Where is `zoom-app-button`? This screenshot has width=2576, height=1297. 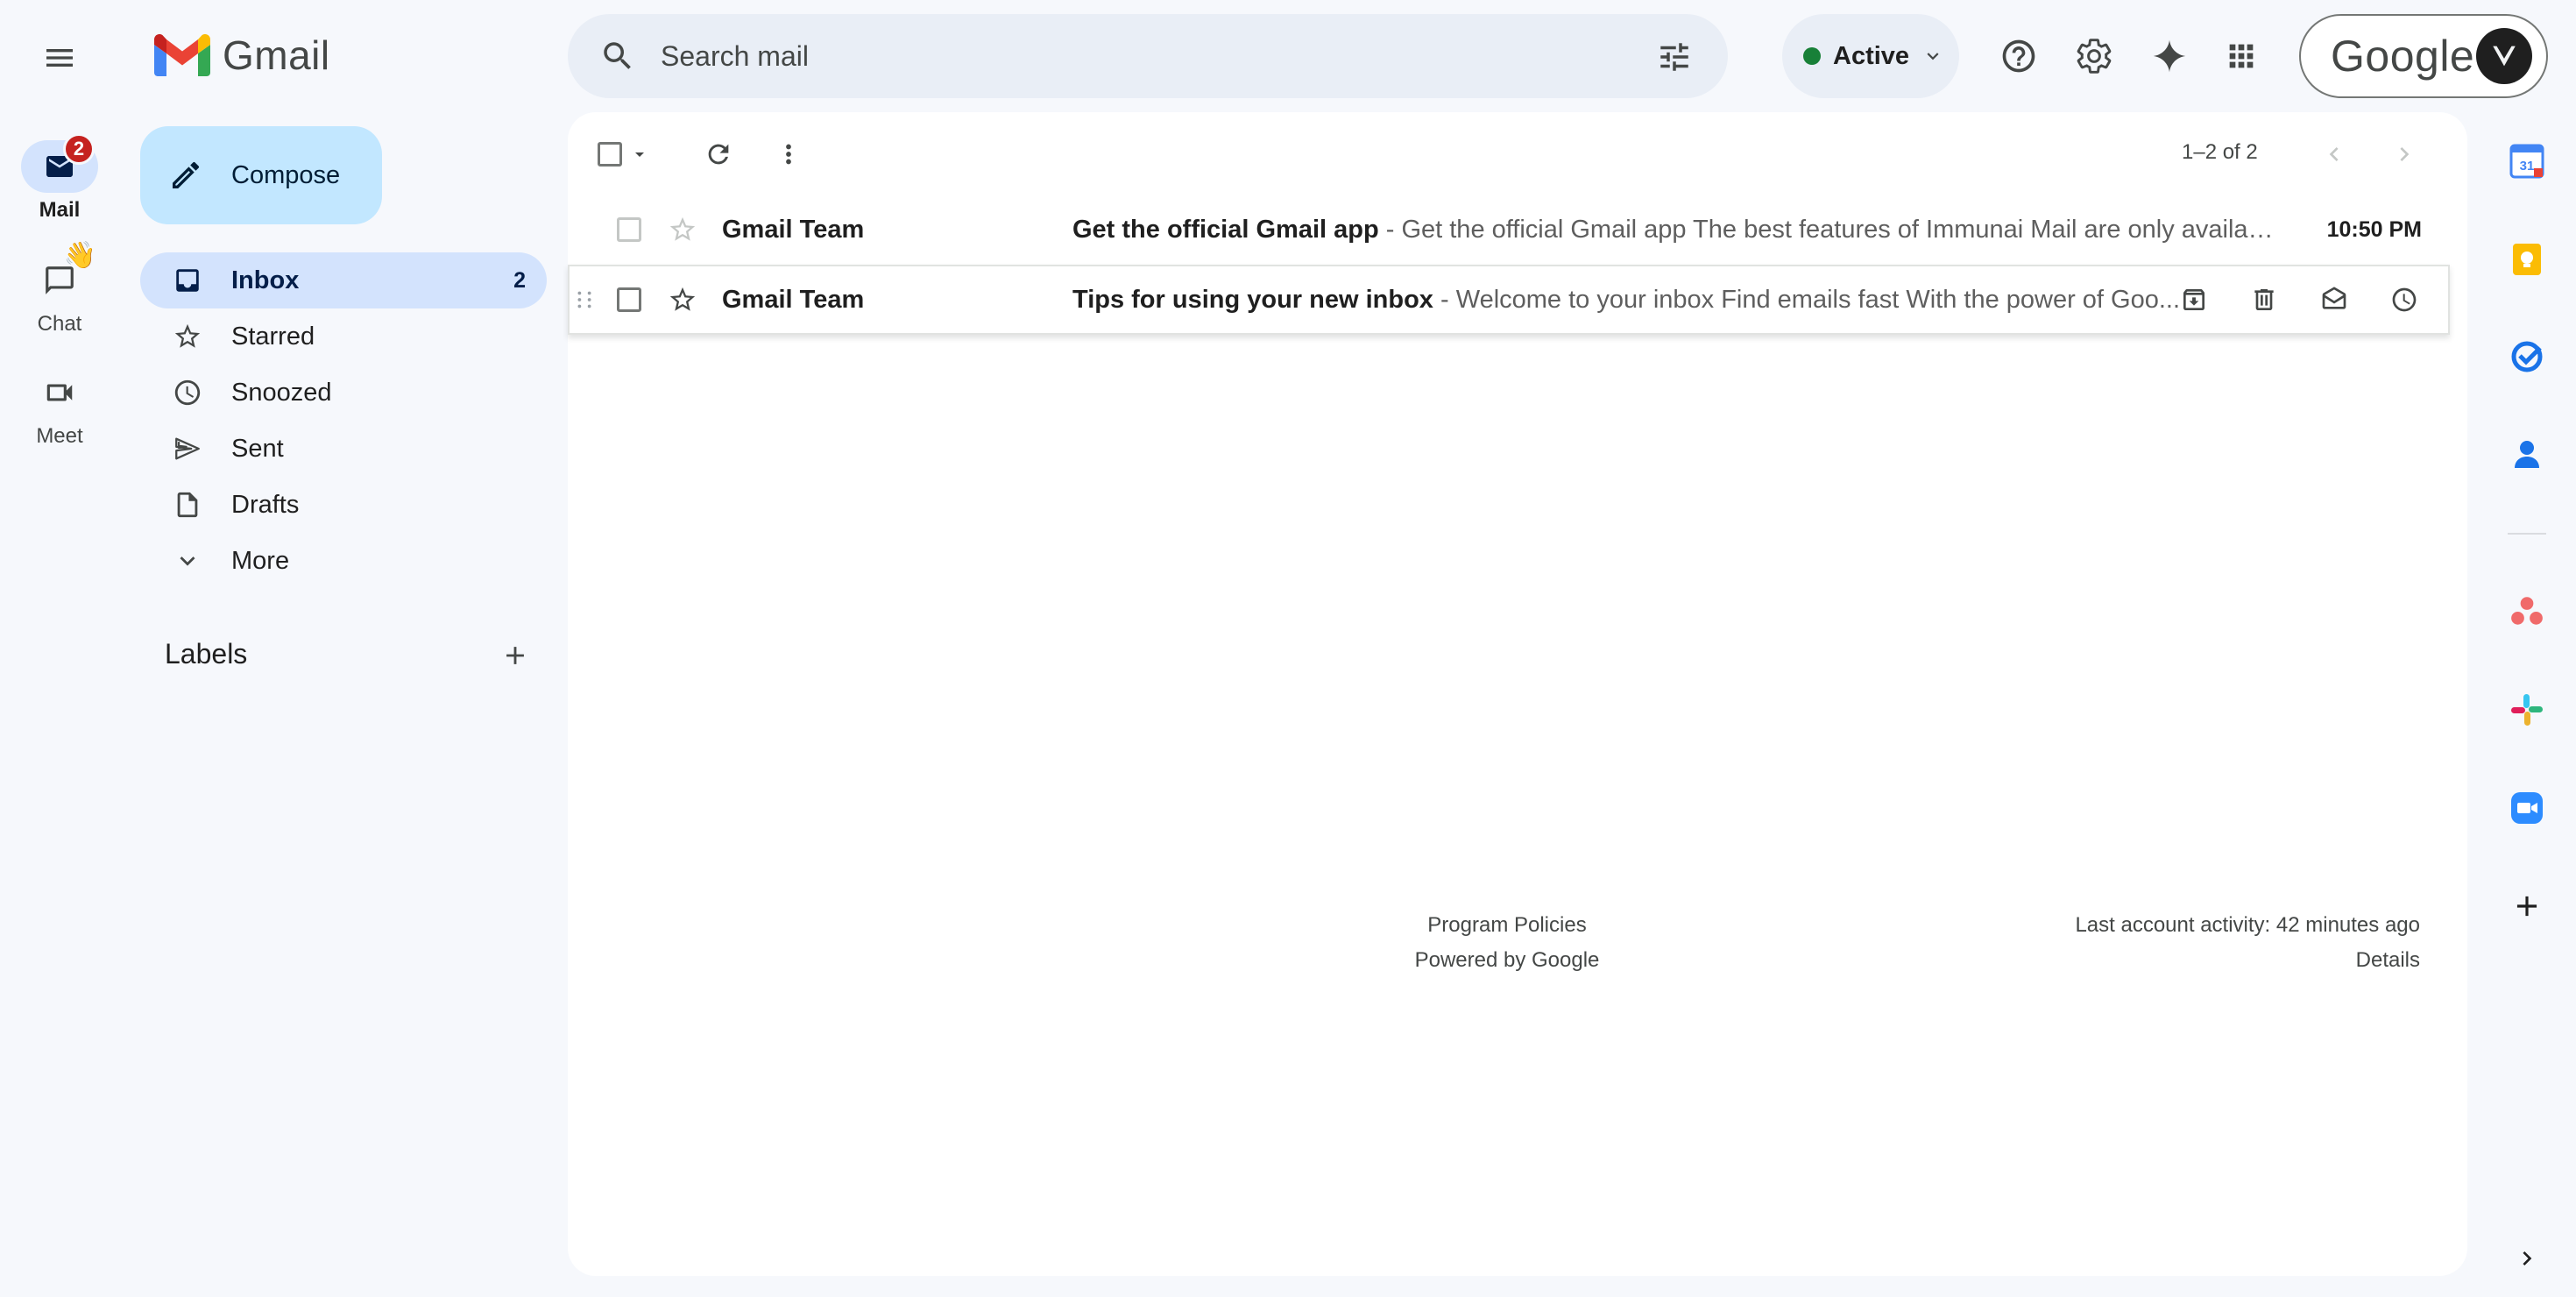 zoom-app-button is located at coordinates (2526, 808).